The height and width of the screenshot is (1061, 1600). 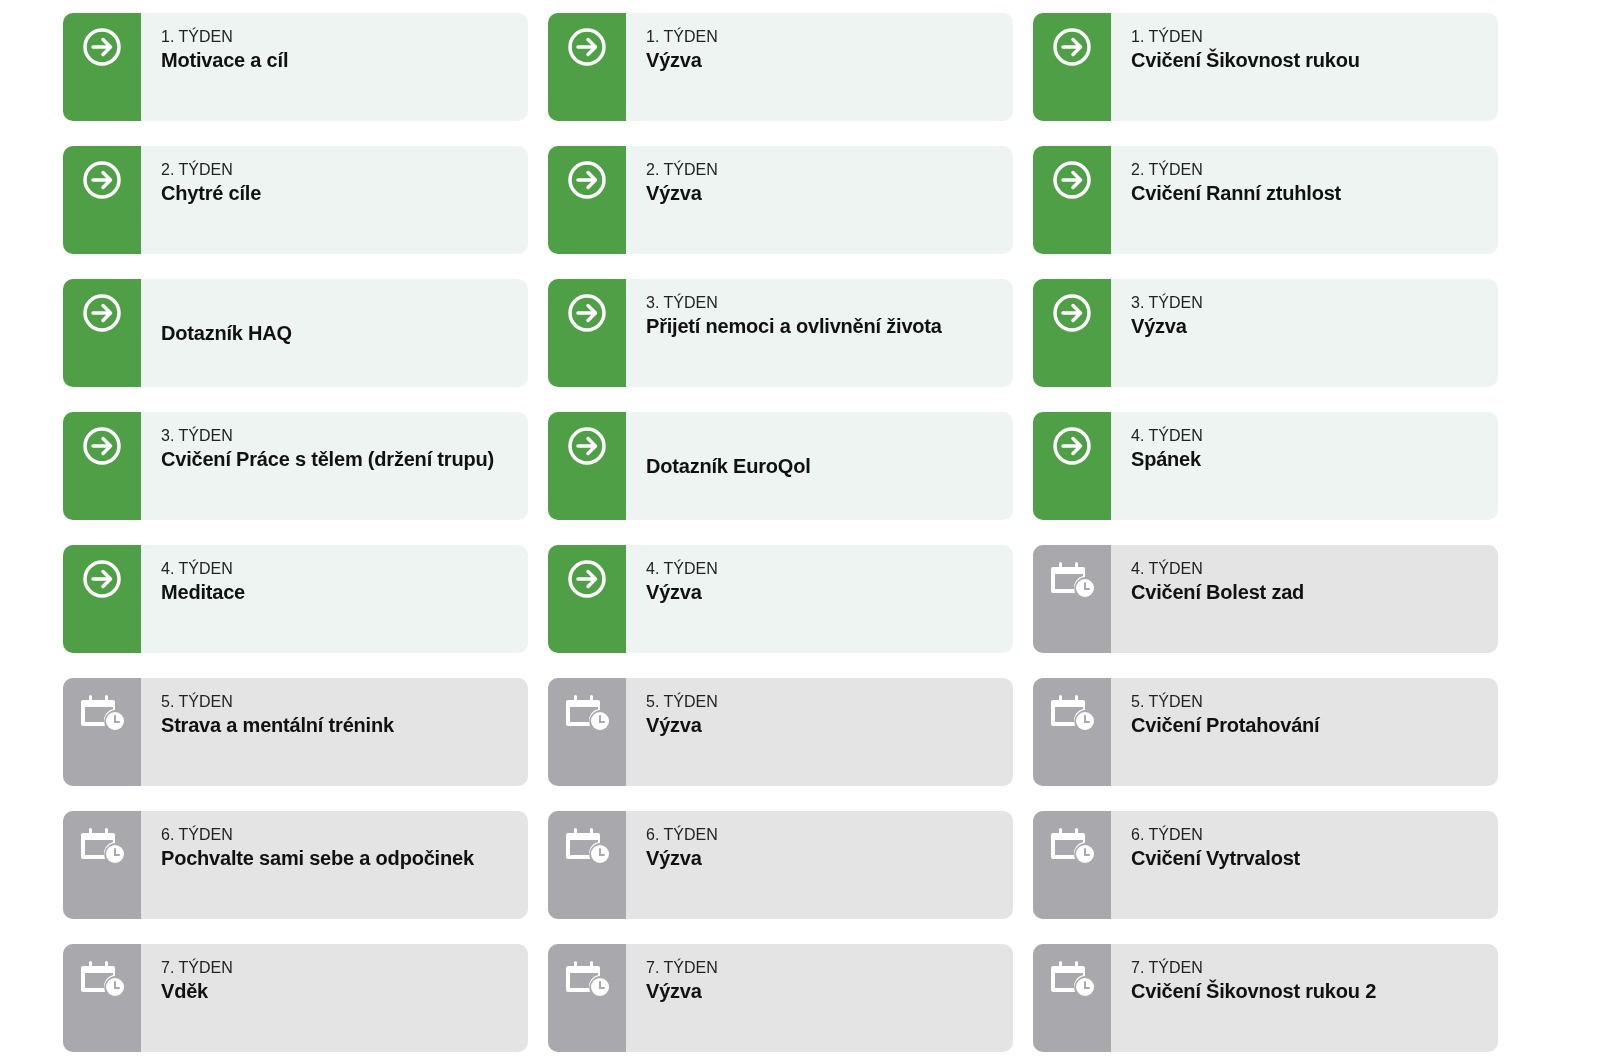 What do you see at coordinates (794, 326) in the screenshot?
I see `lesson-title: Přijetí nemoci a ovlivnění života` at bounding box center [794, 326].